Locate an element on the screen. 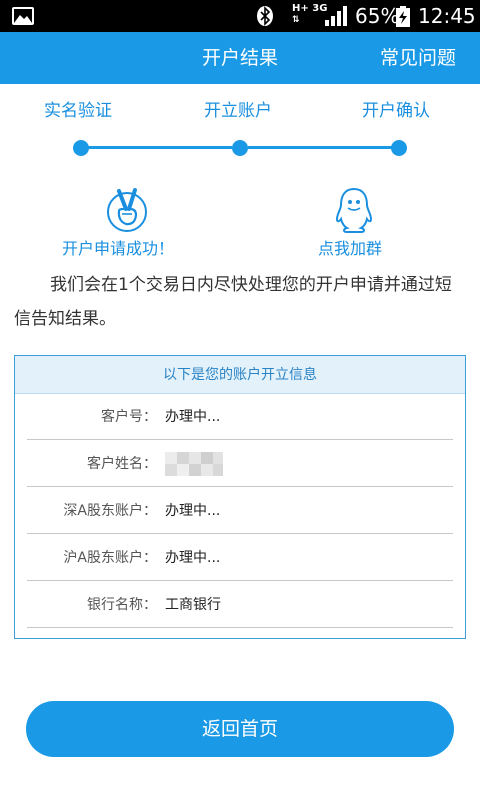  info-value: 工商银行 is located at coordinates (193, 605).